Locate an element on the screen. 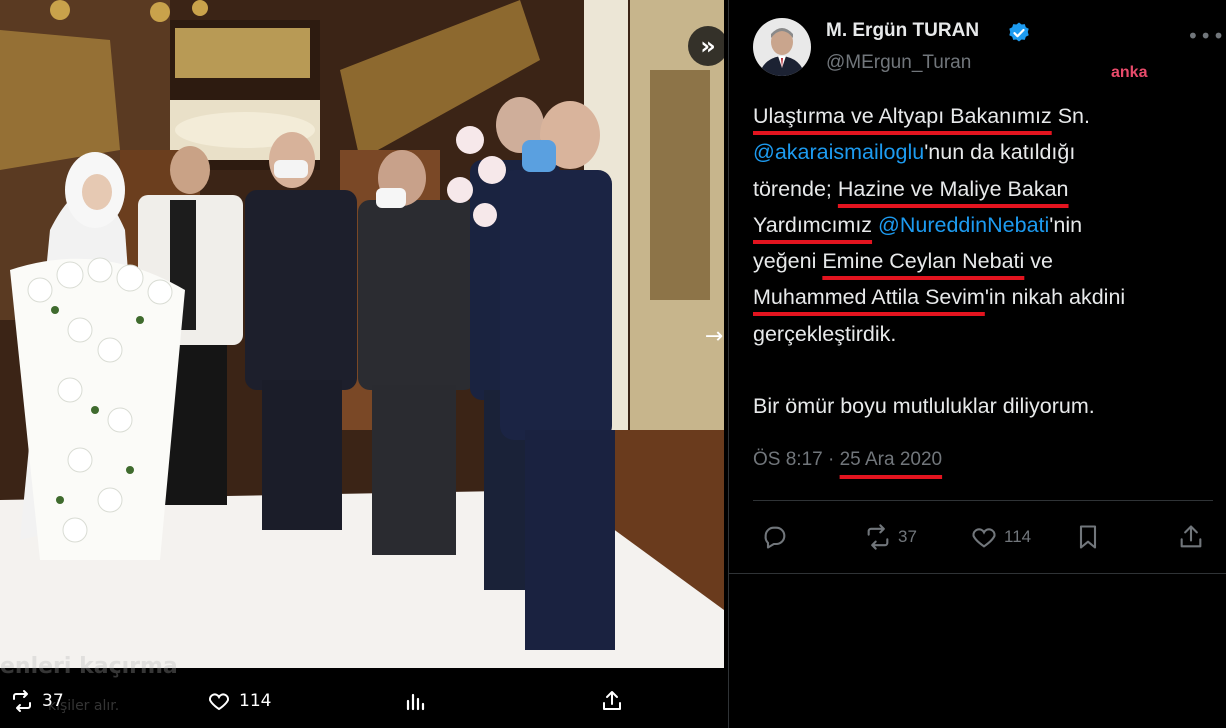  retweet-button: 37 is located at coordinates (890, 537).